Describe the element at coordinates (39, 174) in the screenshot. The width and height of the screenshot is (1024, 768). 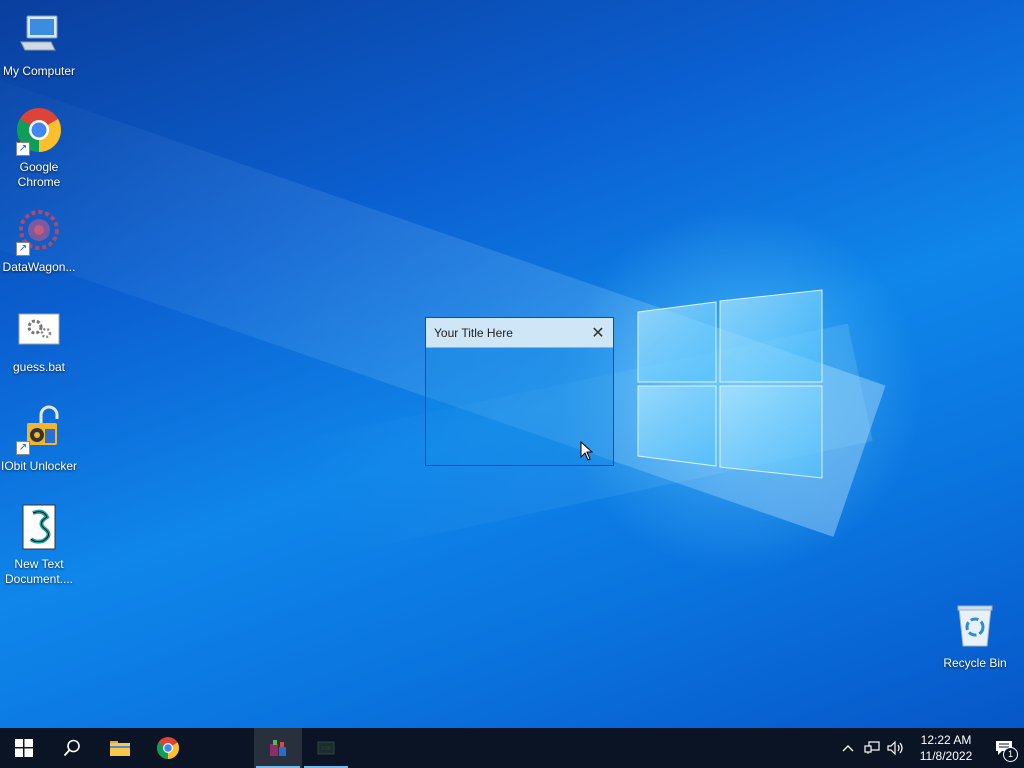
I see `desktop-icon-label: Google Chrome` at that location.